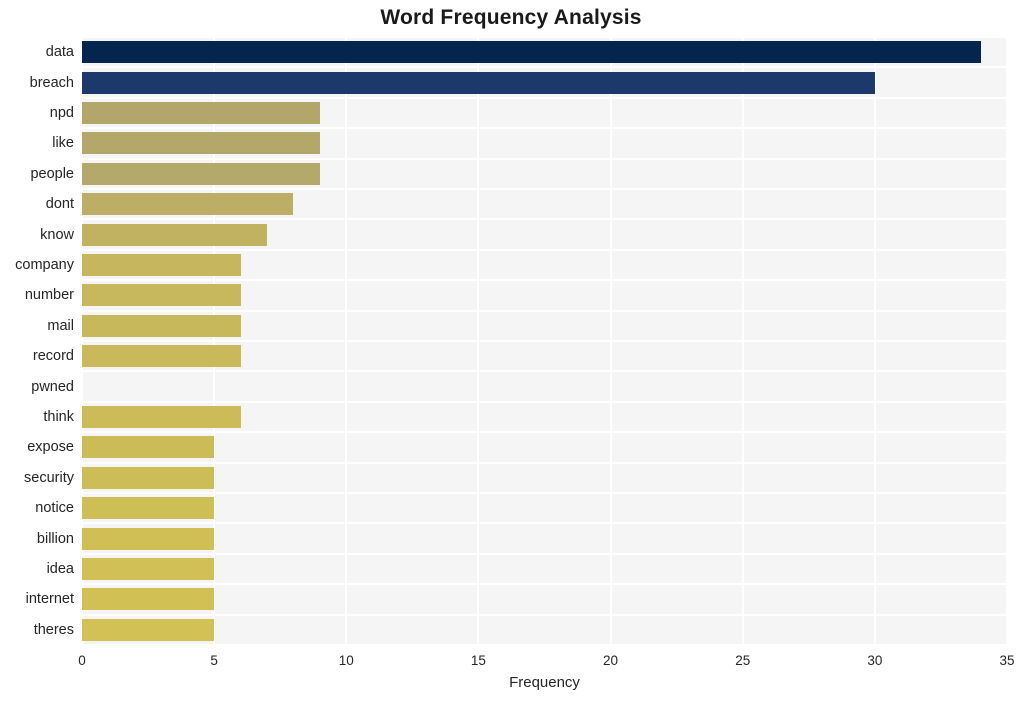 The height and width of the screenshot is (701, 1022). I want to click on bar-data, so click(531, 52).